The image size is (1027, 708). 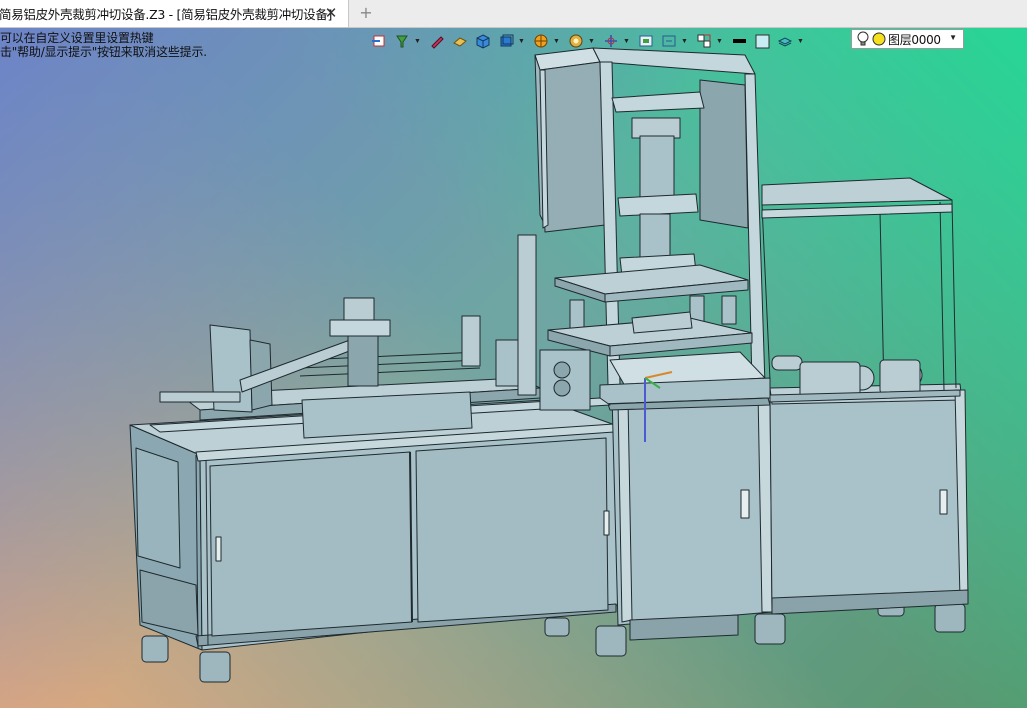 I want to click on view-toolbar: ▼ ▼ ▼ ▼ ▼ ▼ ▼ ▼, so click(x=588, y=41).